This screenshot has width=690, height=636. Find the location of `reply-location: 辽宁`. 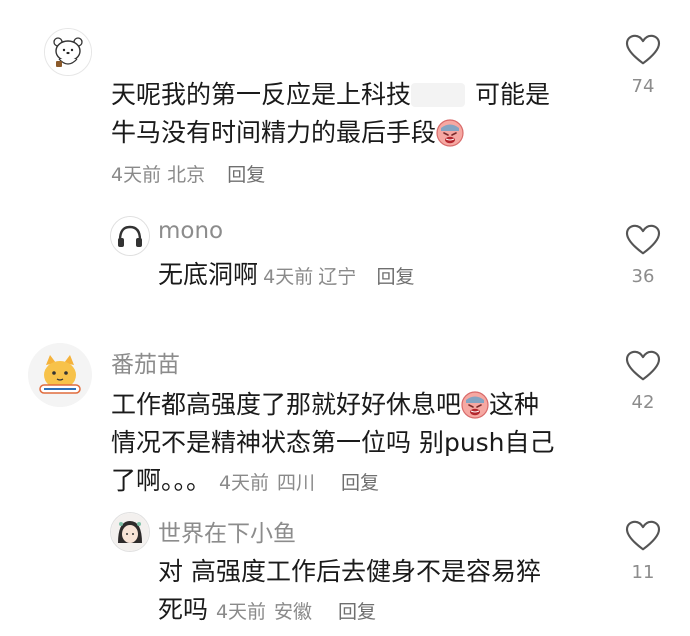

reply-location: 辽宁 is located at coordinates (337, 277).